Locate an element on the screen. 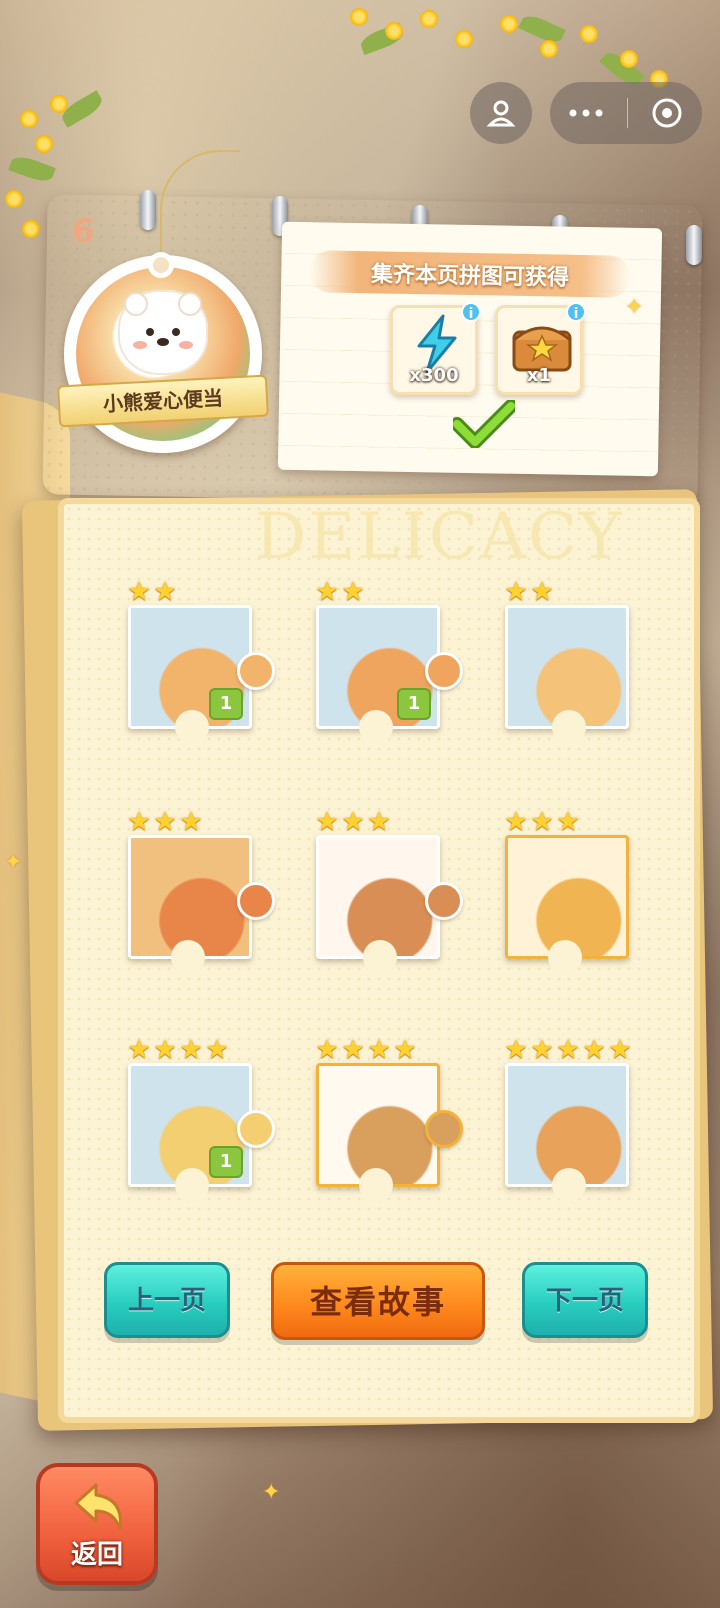  page-watermark: DELICACY is located at coordinates (439, 537).